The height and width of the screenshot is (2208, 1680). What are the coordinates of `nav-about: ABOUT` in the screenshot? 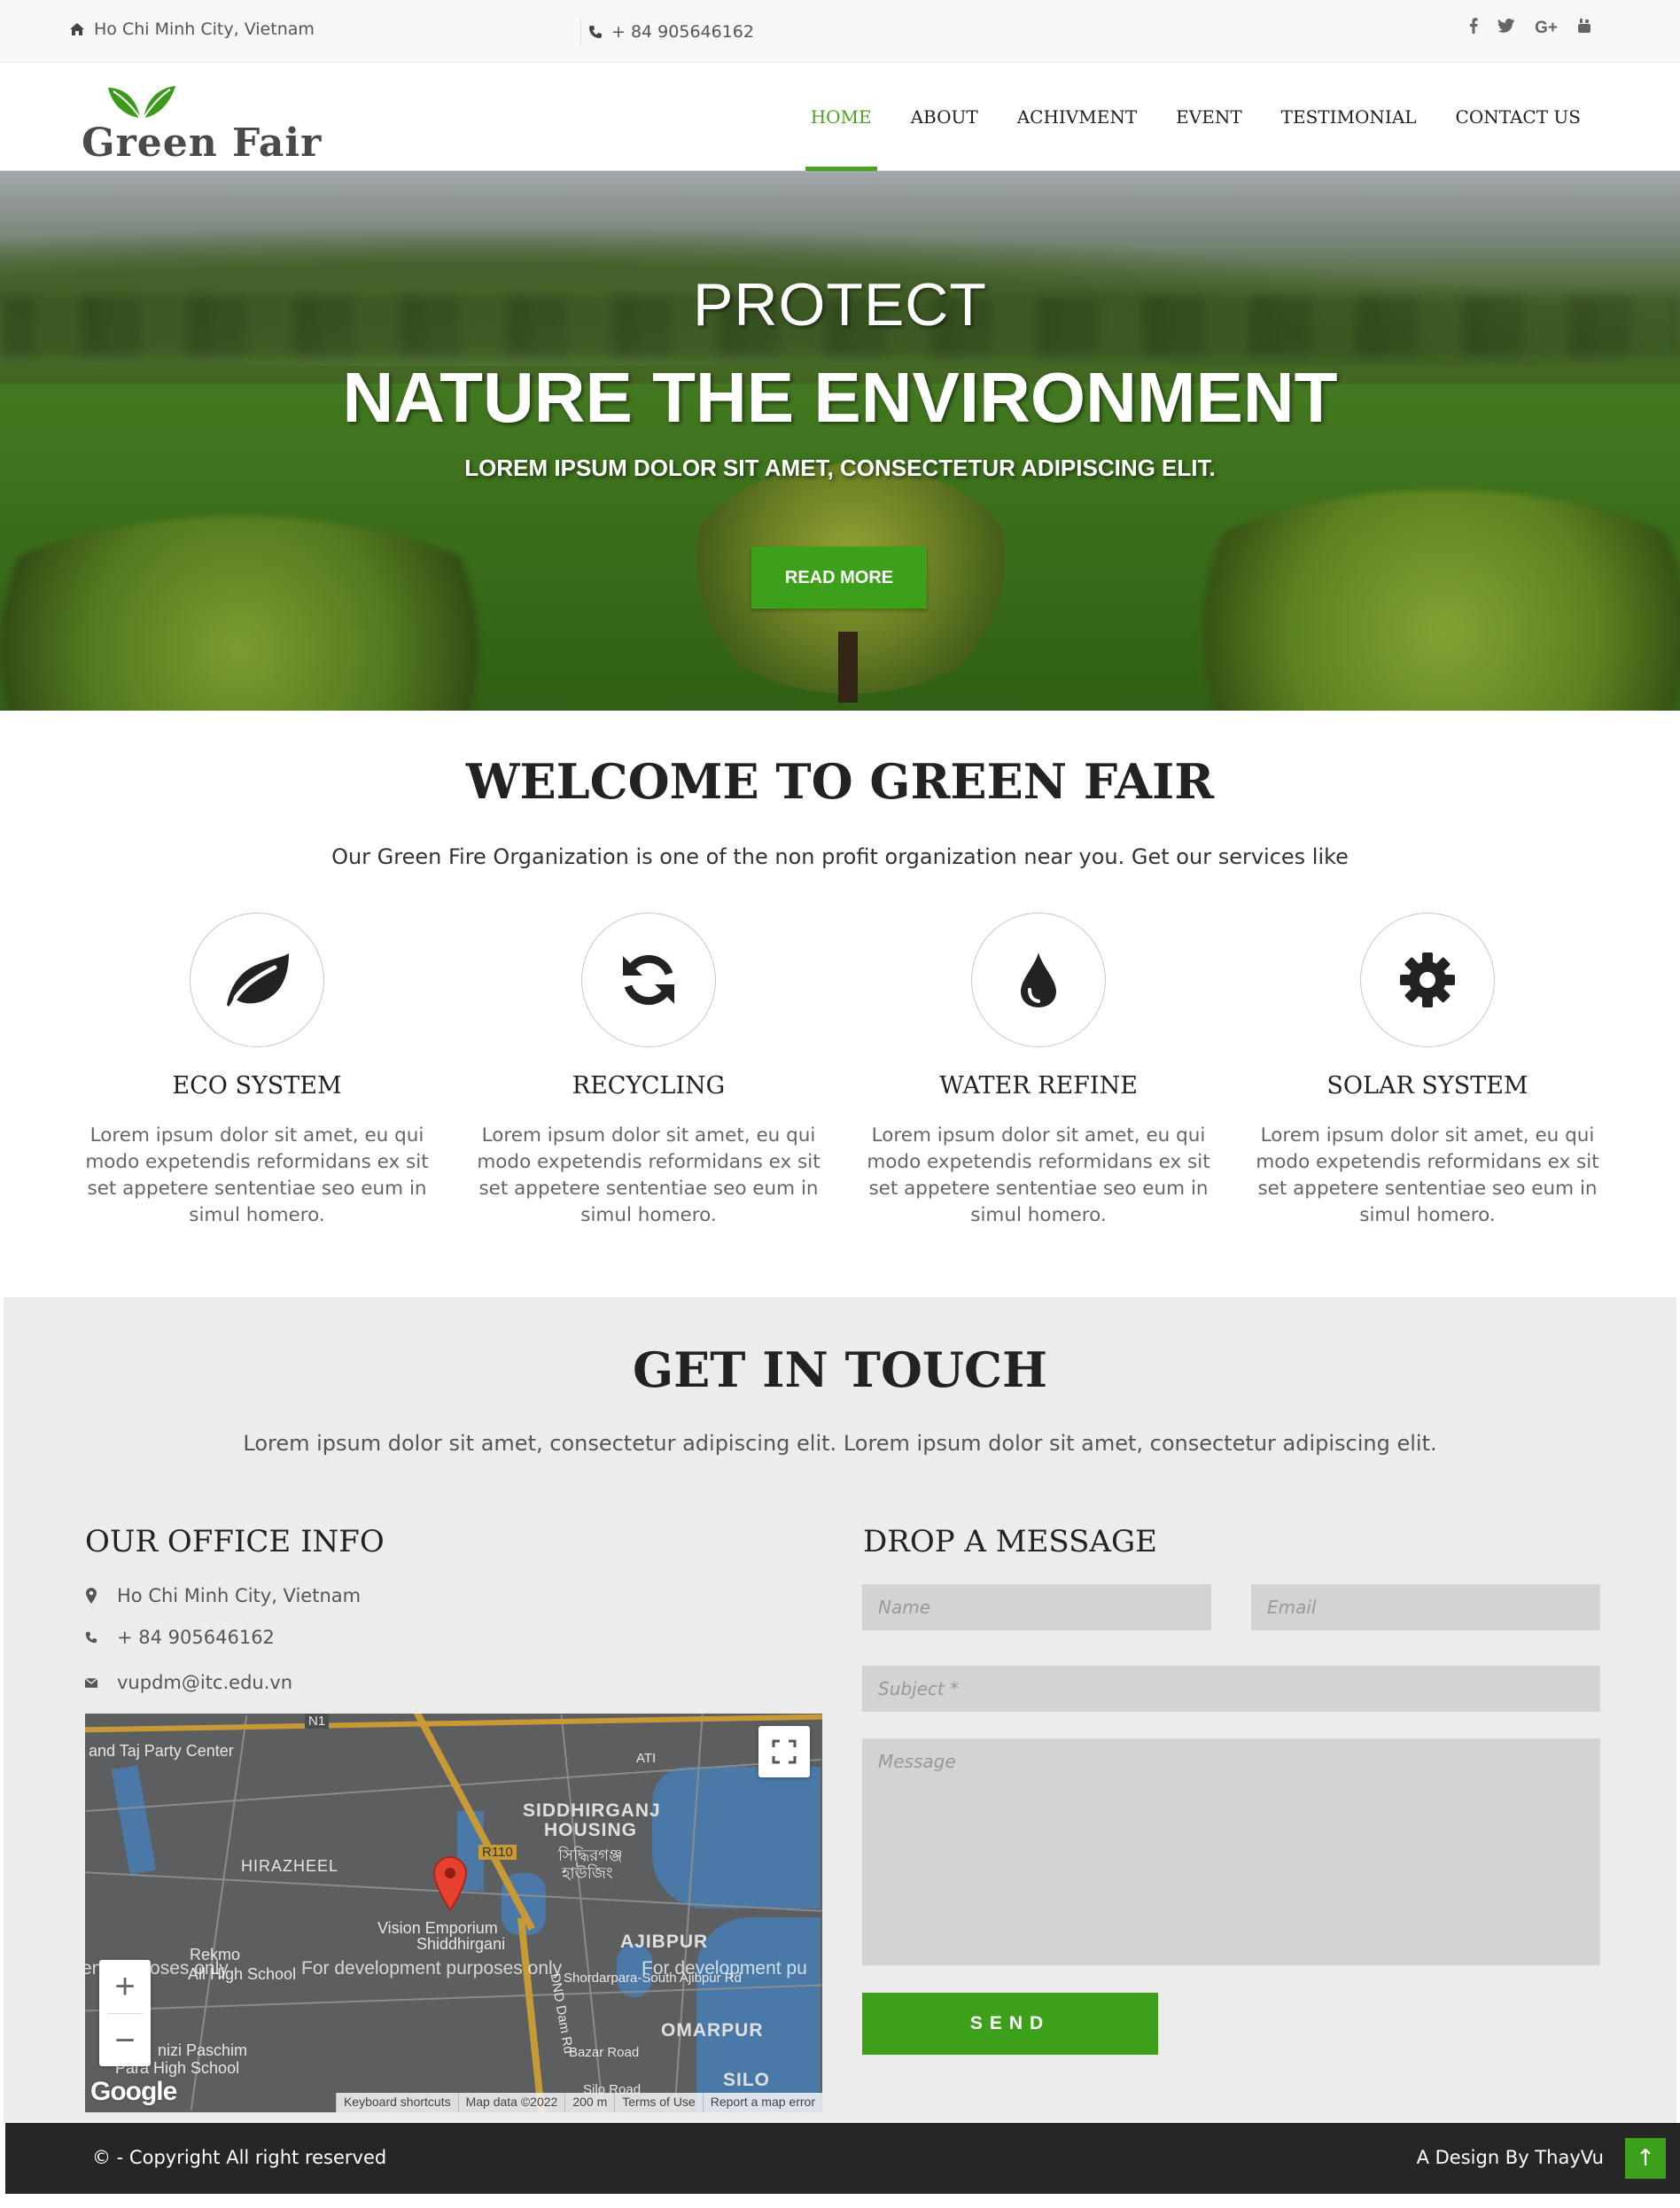 It's located at (944, 117).